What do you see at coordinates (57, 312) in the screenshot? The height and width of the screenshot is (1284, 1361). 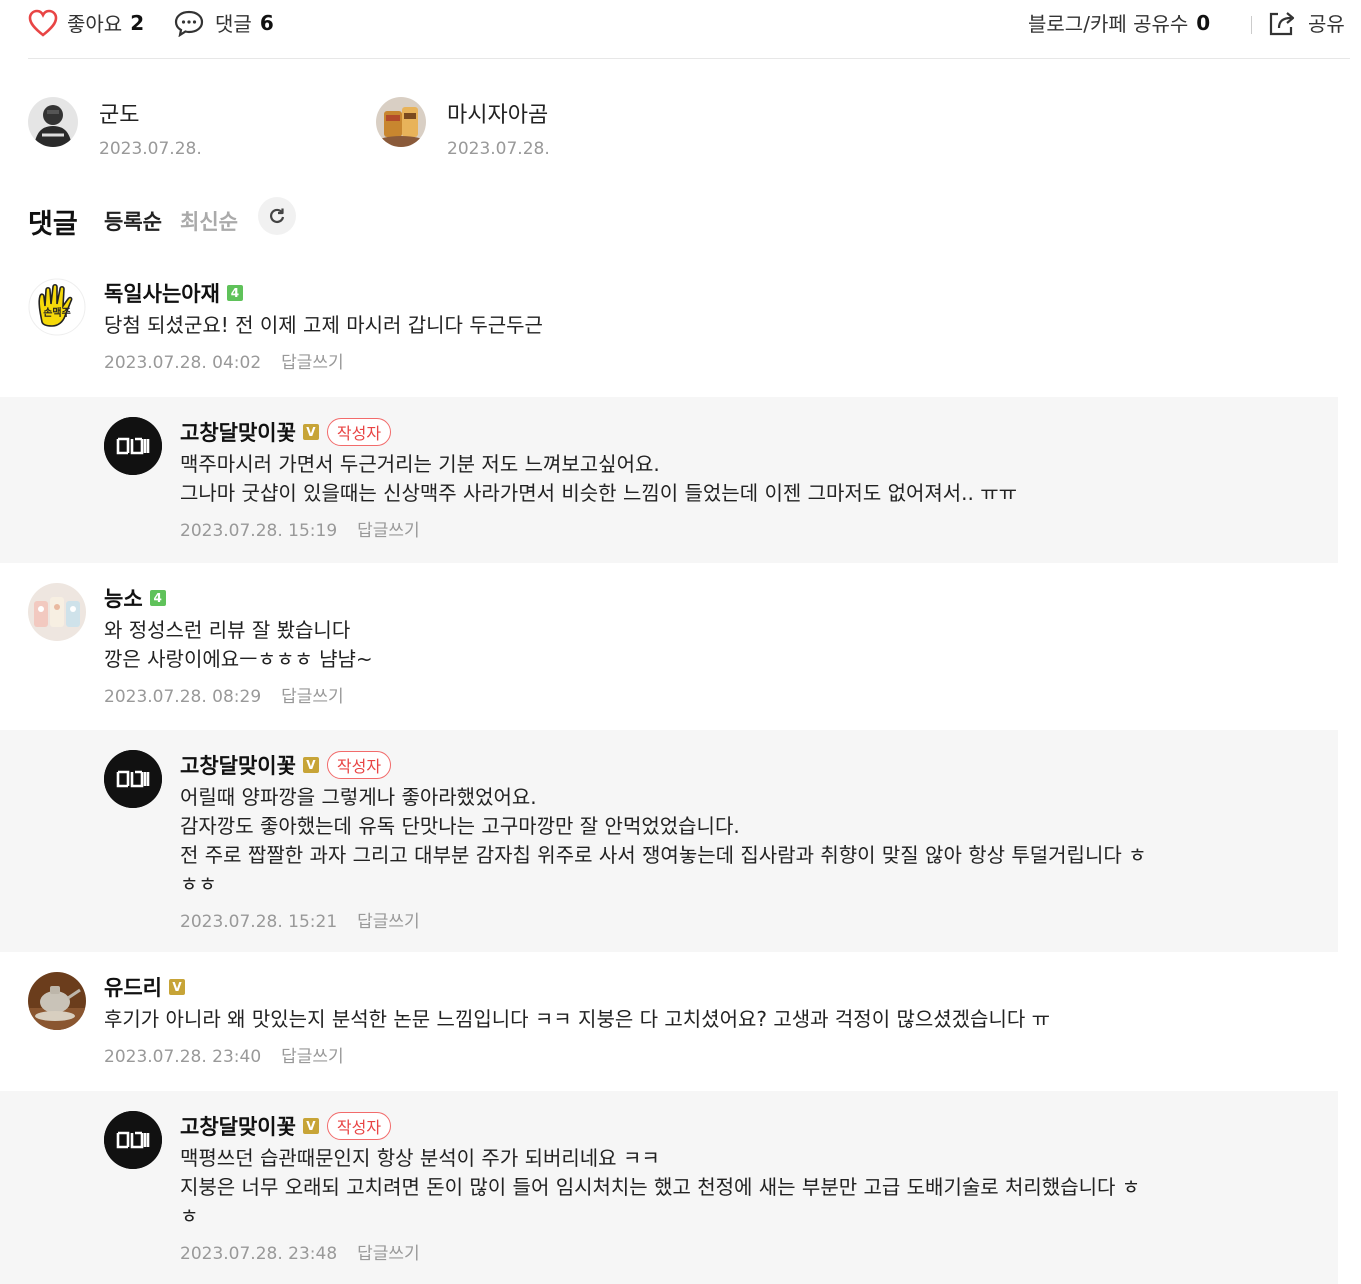 I see `svg-text: 손맥주` at bounding box center [57, 312].